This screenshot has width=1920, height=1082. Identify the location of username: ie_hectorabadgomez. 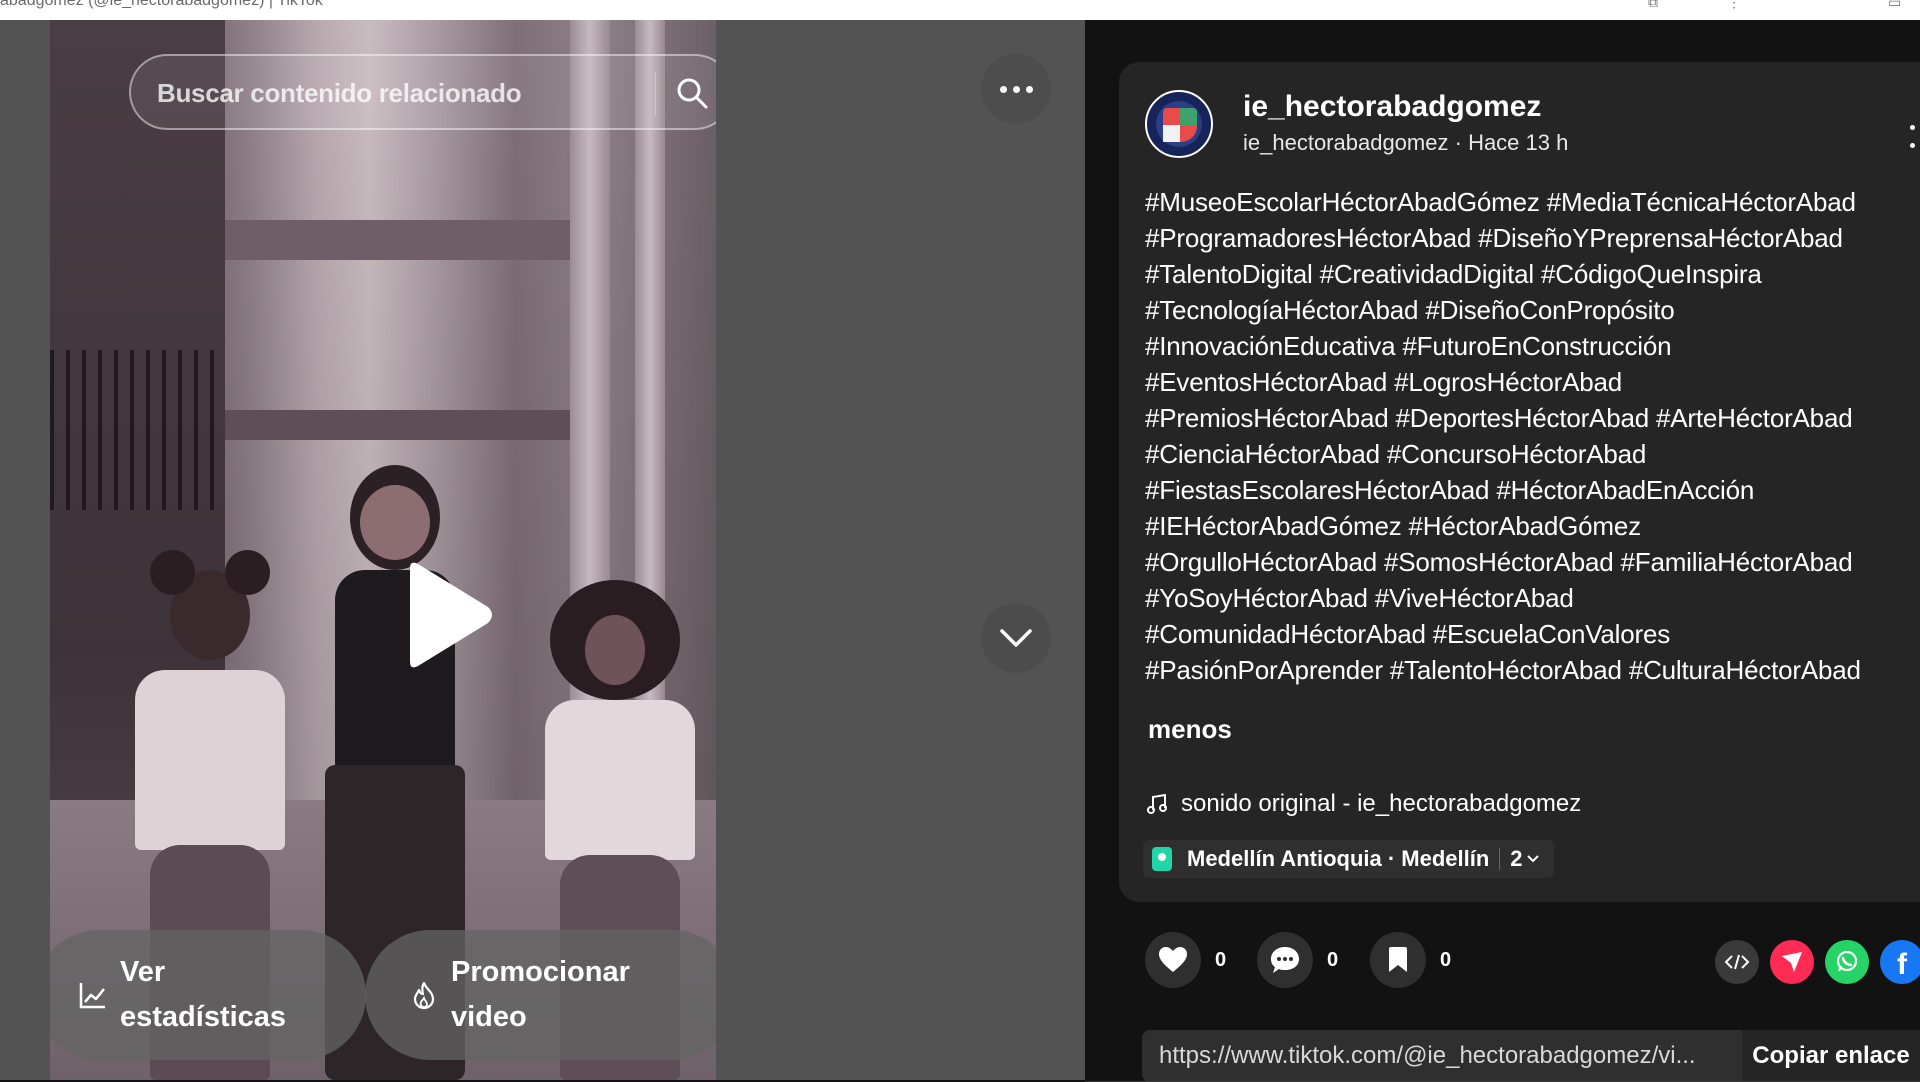
(1392, 107).